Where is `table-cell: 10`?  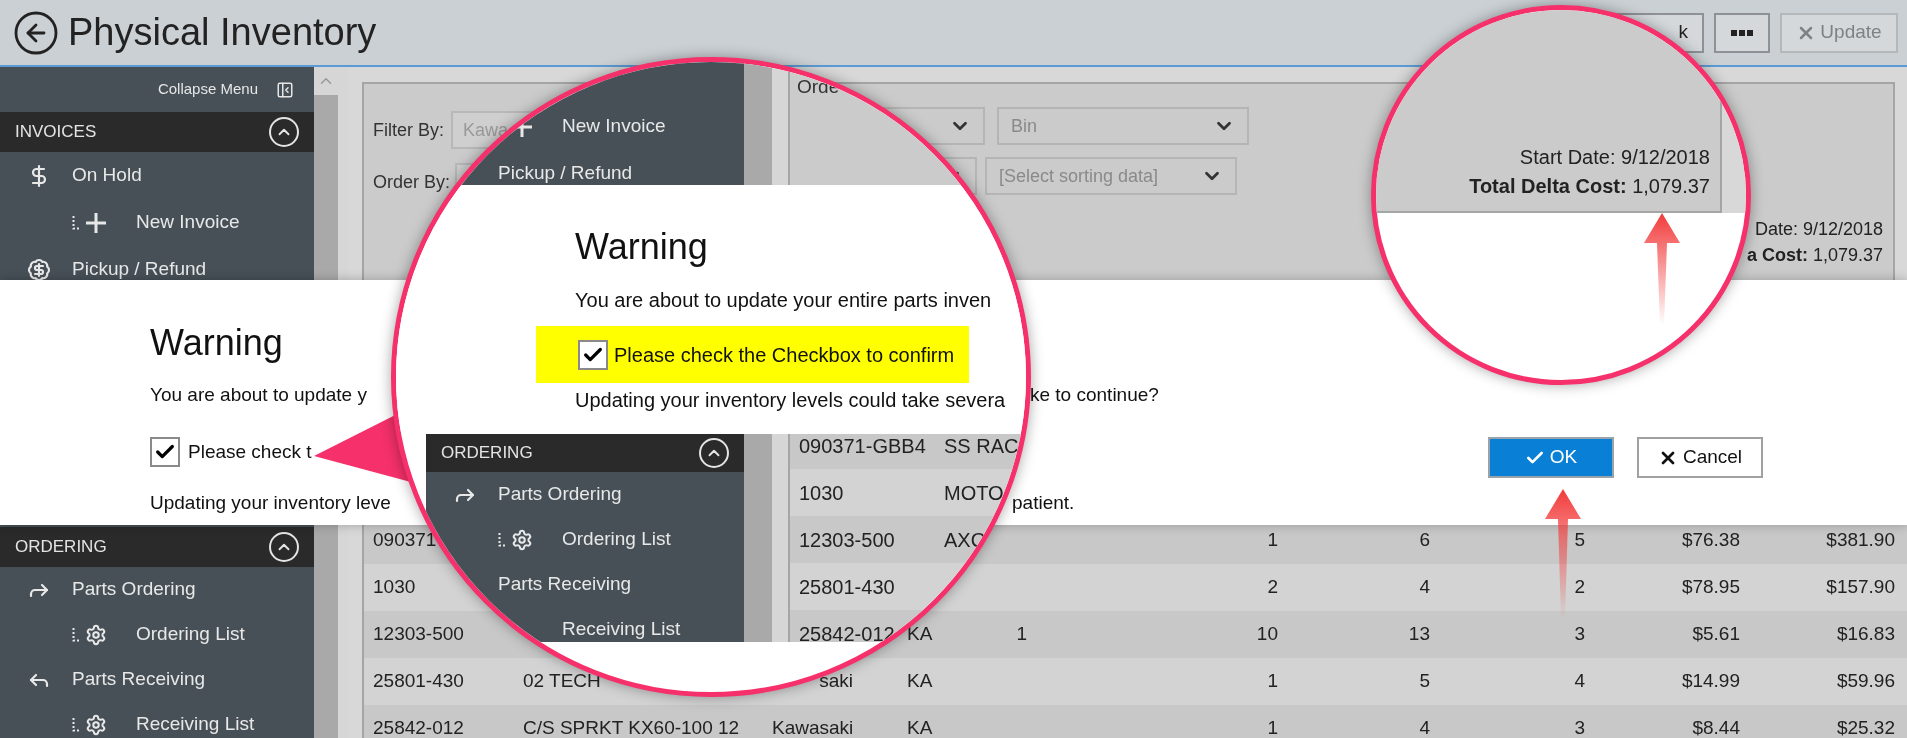
table-cell: 10 is located at coordinates (1267, 634).